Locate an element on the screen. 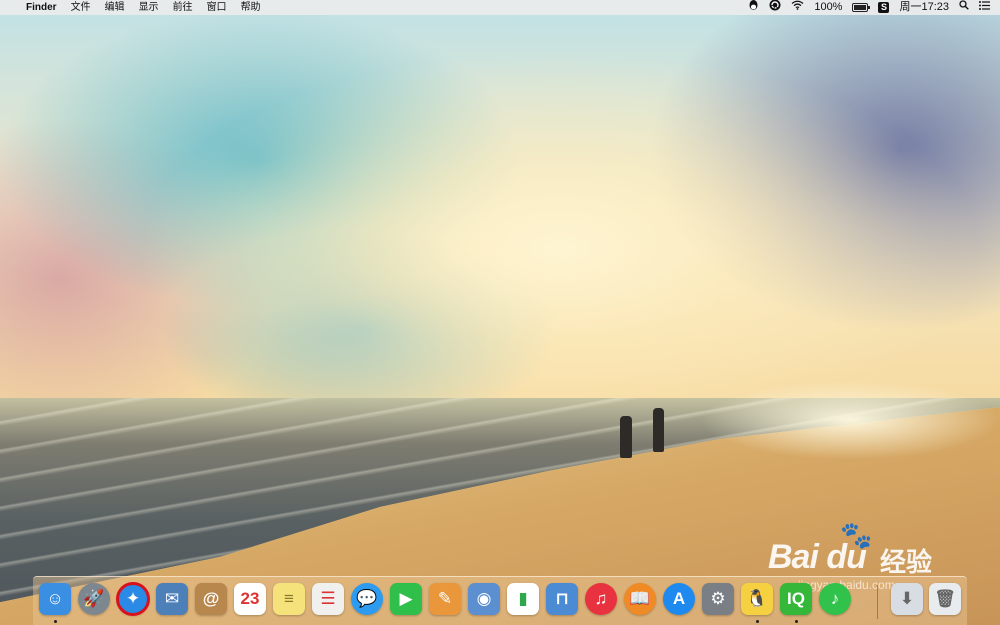  reminders-icon: ☰ is located at coordinates (328, 599).